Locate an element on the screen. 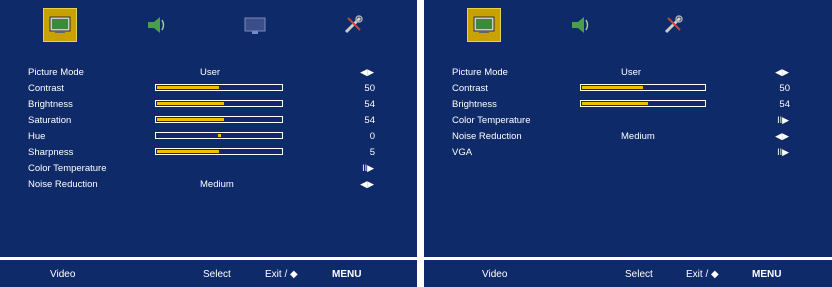  menu-row-sharpness: Sharpness 5 is located at coordinates (201, 152).